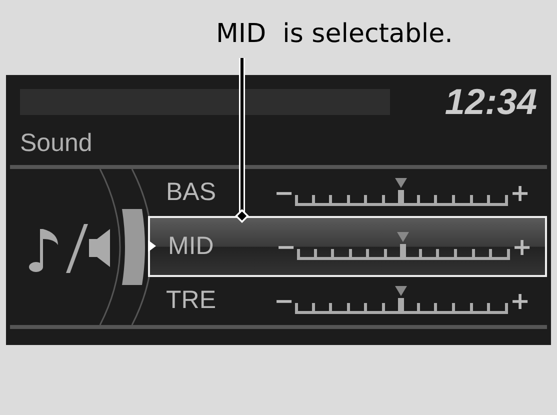  I want to click on row-label: BAS, so click(192, 192).